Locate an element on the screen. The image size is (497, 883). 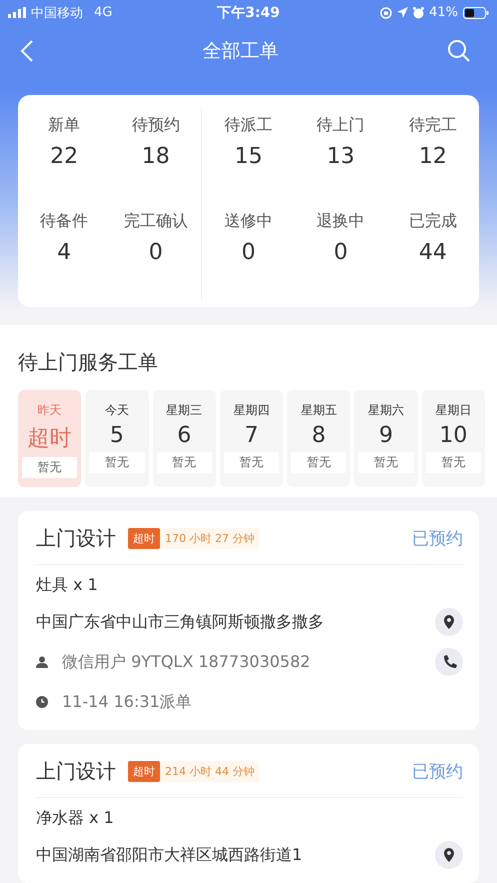
page-title: 全部工单 is located at coordinates (240, 51).